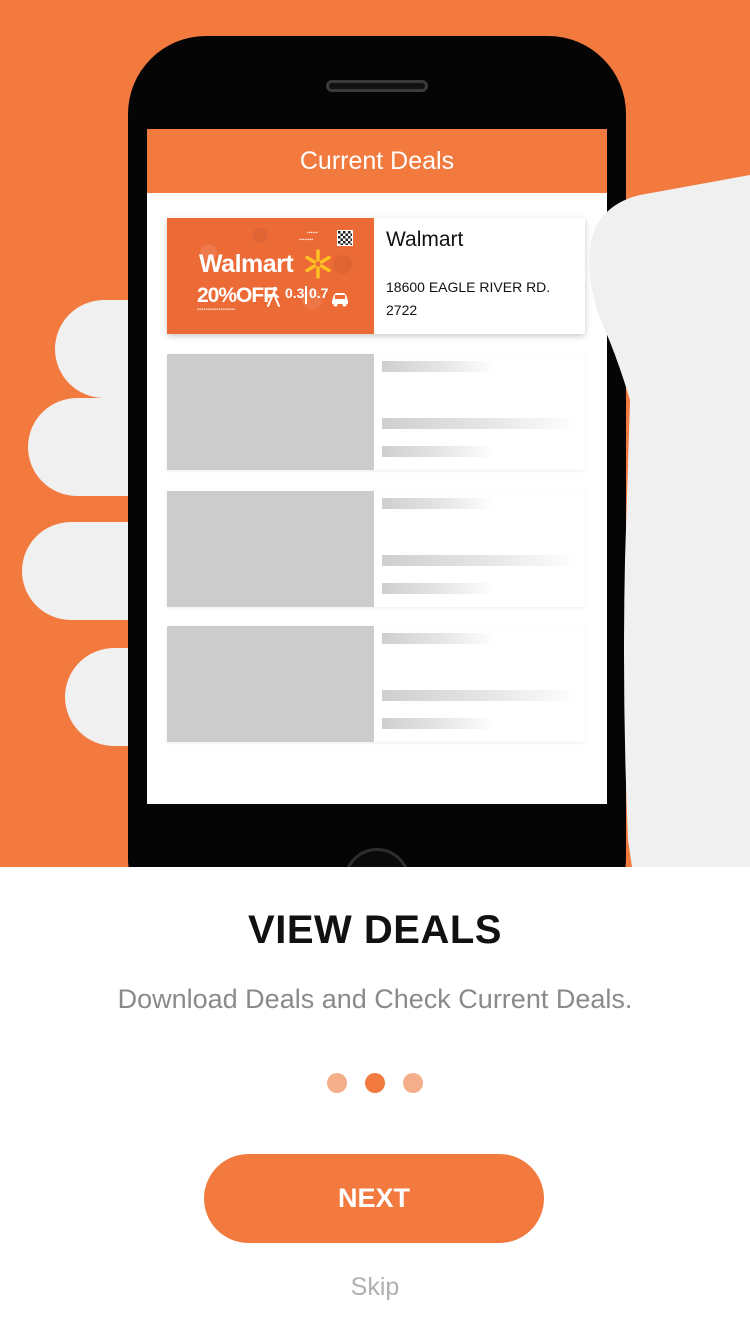 The width and height of the screenshot is (750, 1334). I want to click on next-button: NEXT, so click(374, 1198).